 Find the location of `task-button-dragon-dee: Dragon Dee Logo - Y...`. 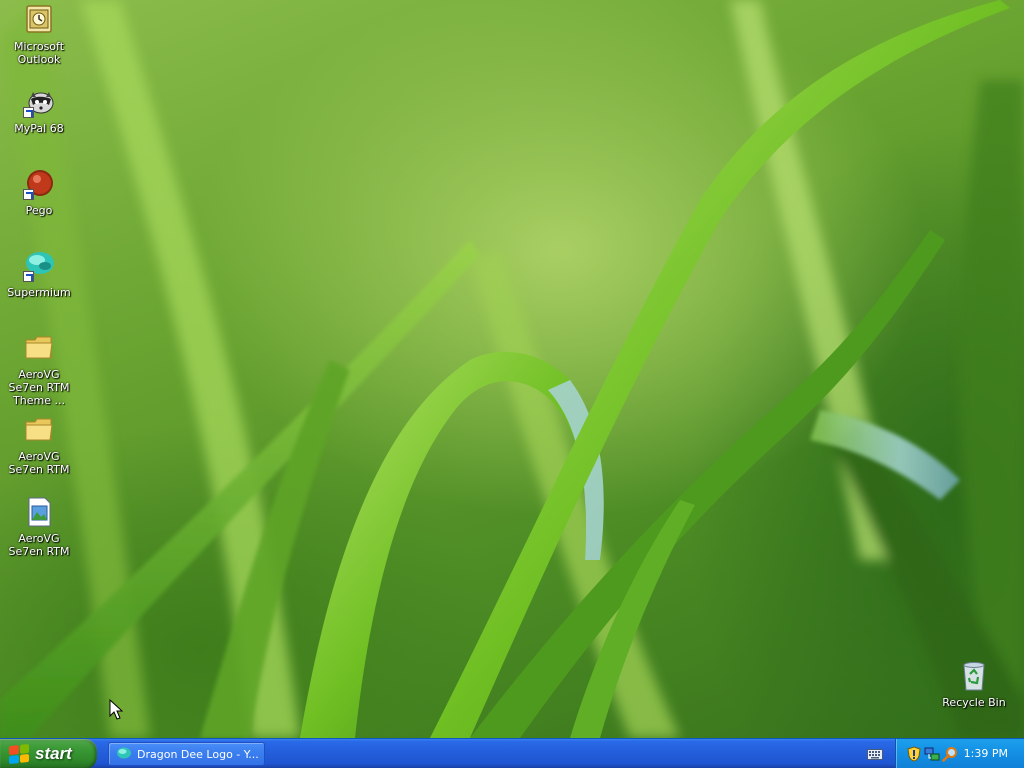

task-button-dragon-dee: Dragon Dee Logo - Y... is located at coordinates (186, 754).